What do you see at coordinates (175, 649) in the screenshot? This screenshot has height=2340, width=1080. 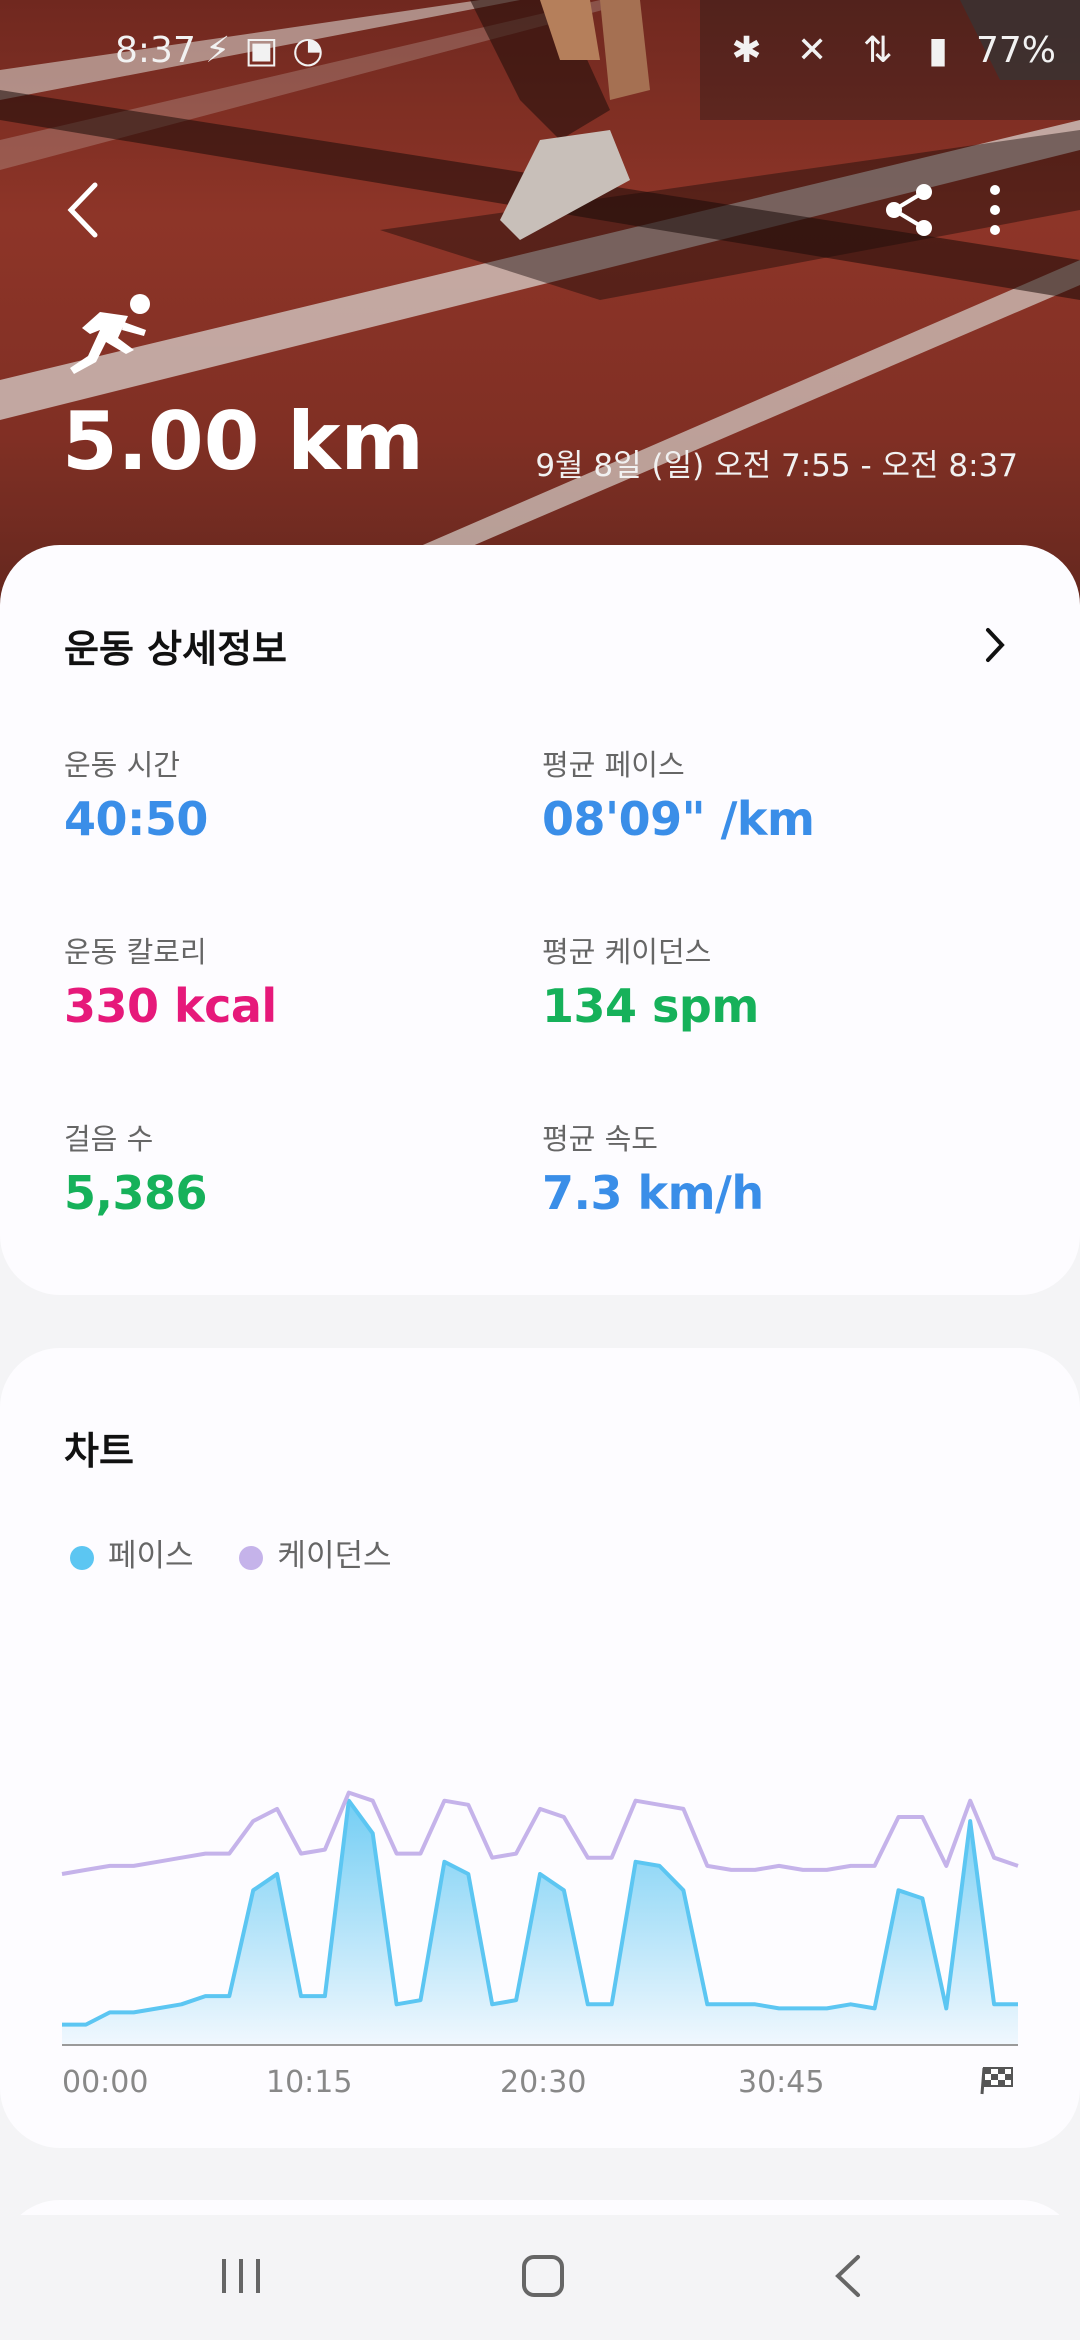 I see `details-title: 운동 상세정보` at bounding box center [175, 649].